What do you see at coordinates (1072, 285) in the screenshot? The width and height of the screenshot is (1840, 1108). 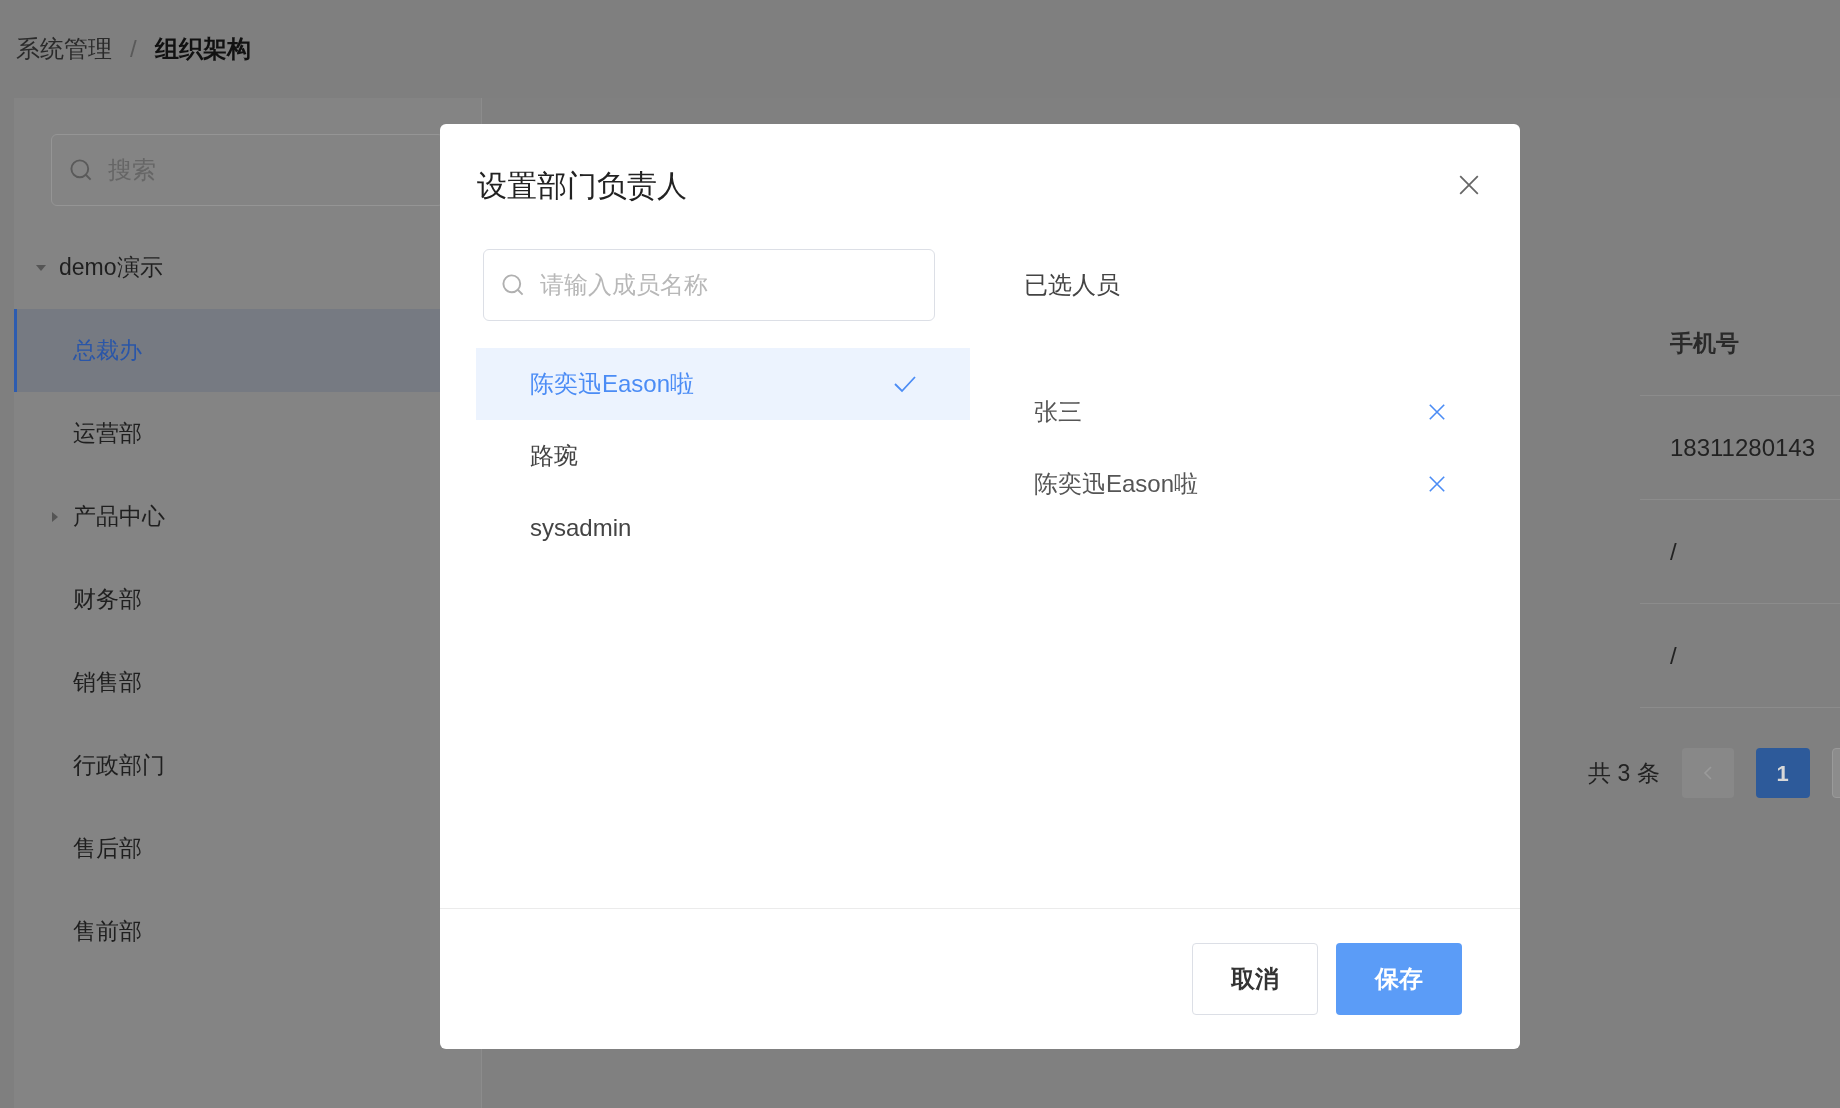 I see `section-title: 已选人员` at bounding box center [1072, 285].